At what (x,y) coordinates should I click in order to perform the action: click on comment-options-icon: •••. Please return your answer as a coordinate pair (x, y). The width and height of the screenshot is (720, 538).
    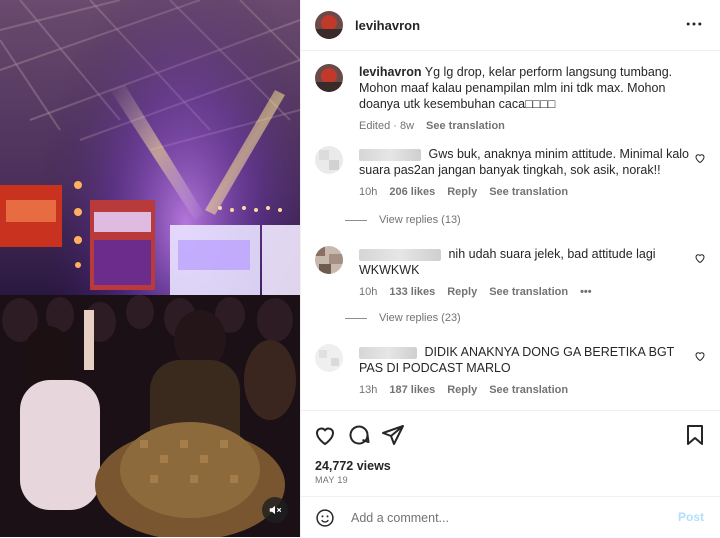
    Looking at the image, I should click on (586, 292).